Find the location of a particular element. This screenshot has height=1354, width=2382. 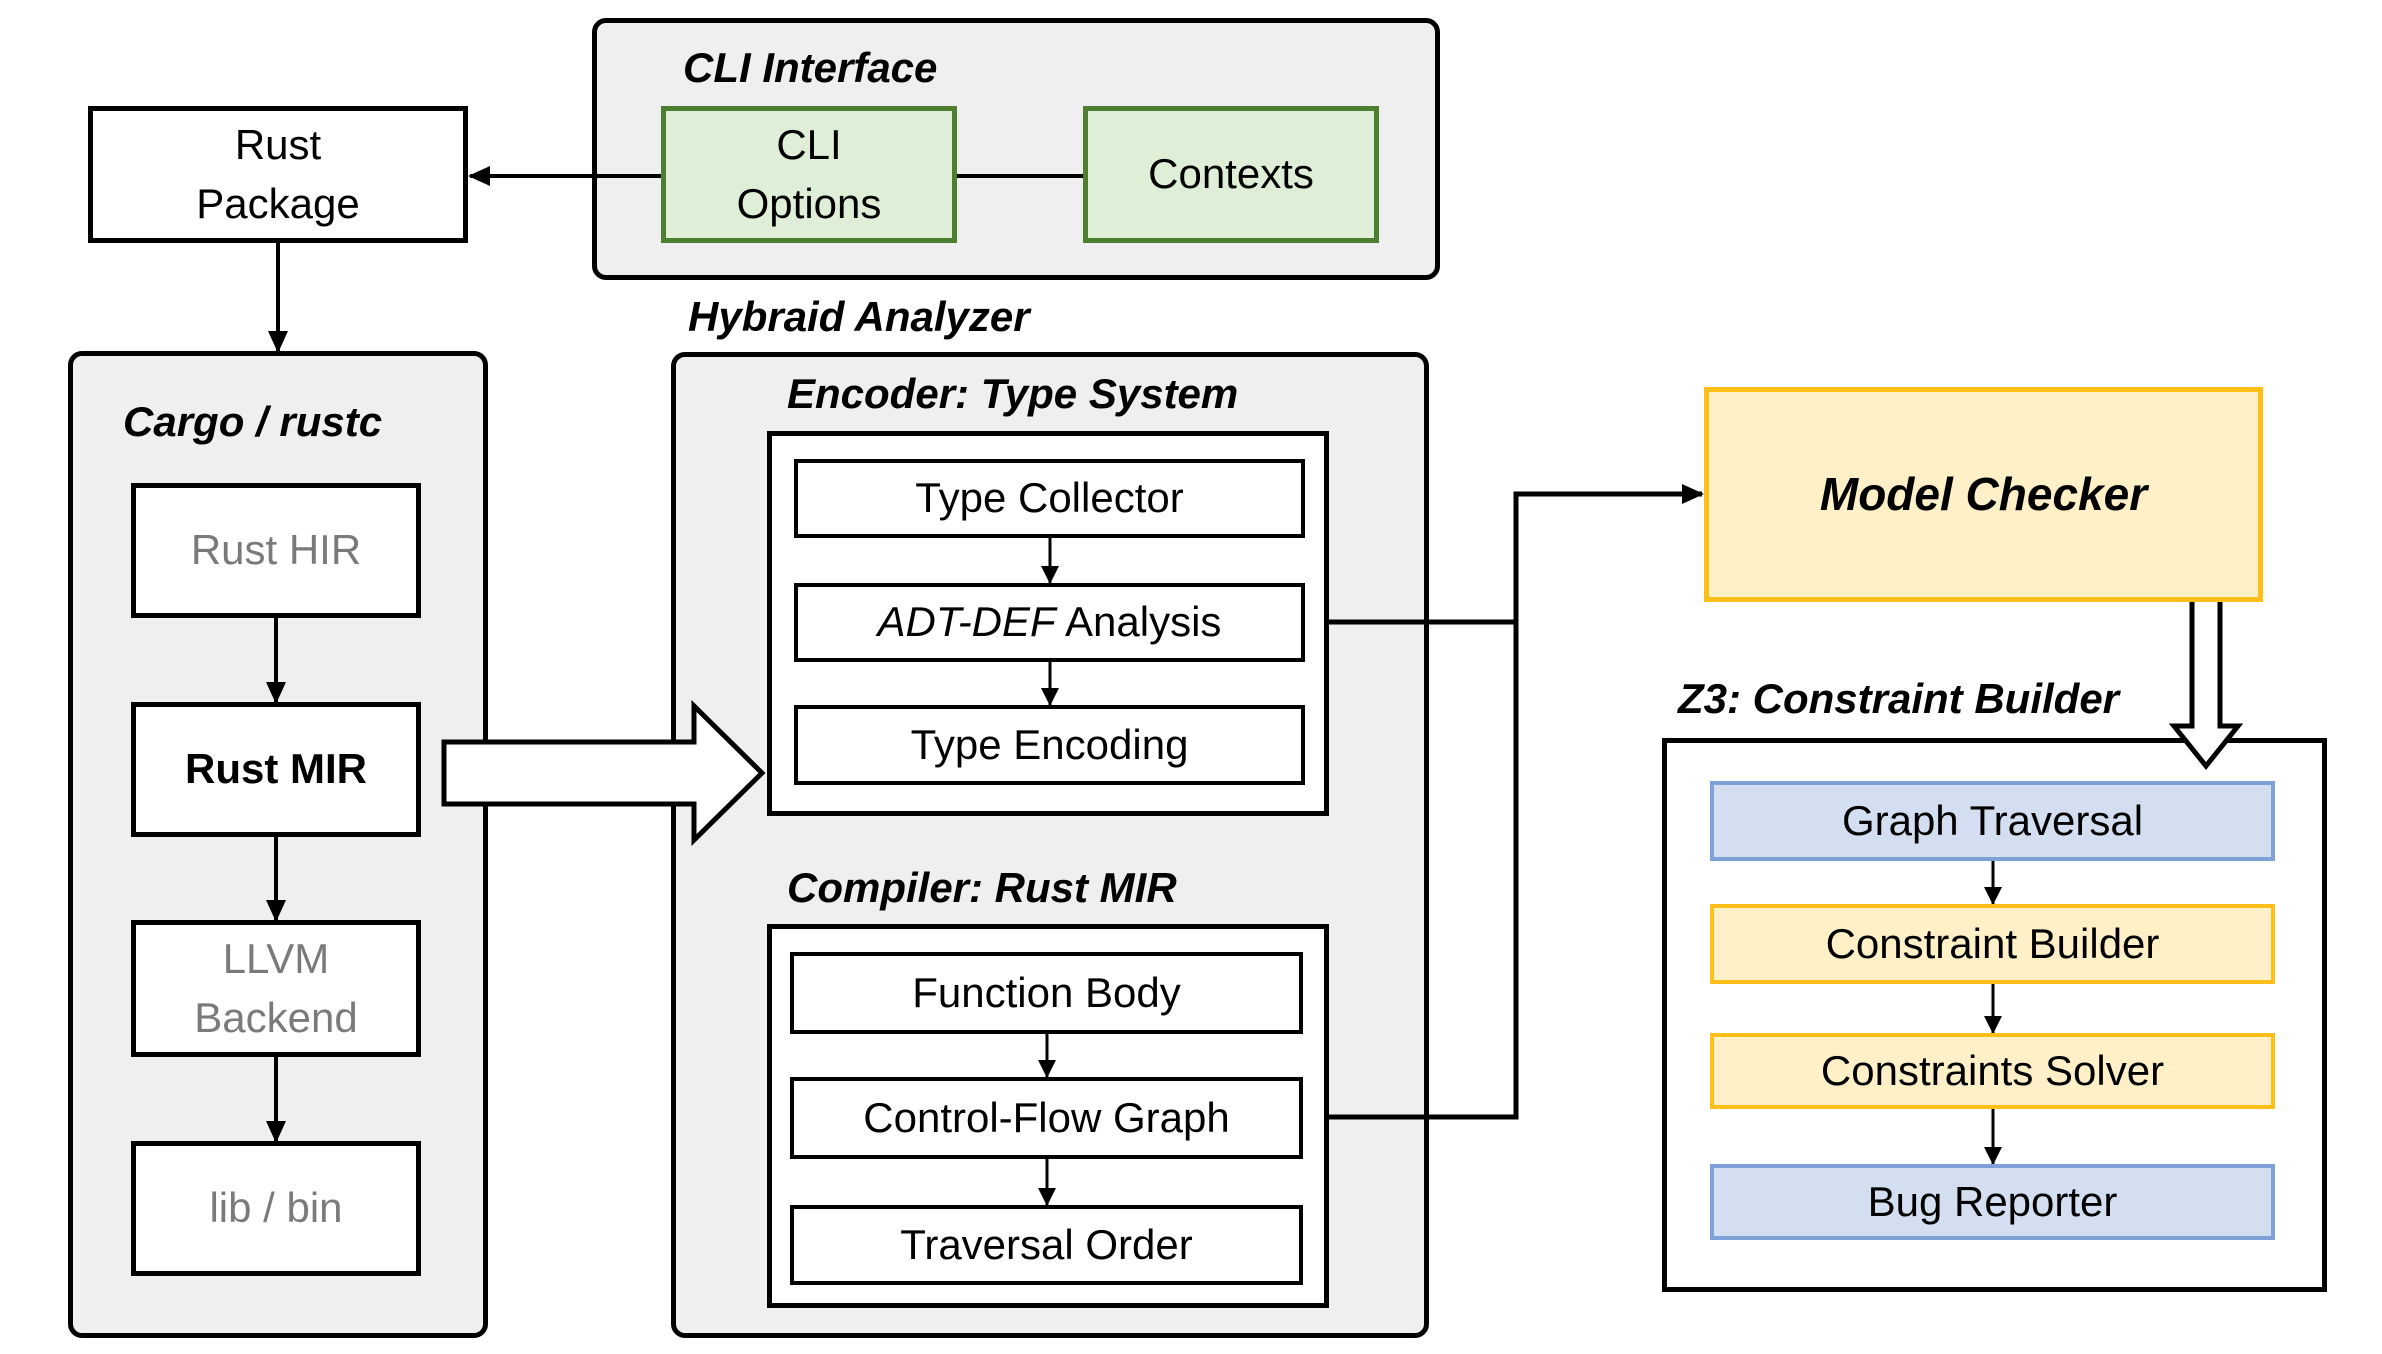

rust-hir-node: Rust HIR is located at coordinates (276, 550).